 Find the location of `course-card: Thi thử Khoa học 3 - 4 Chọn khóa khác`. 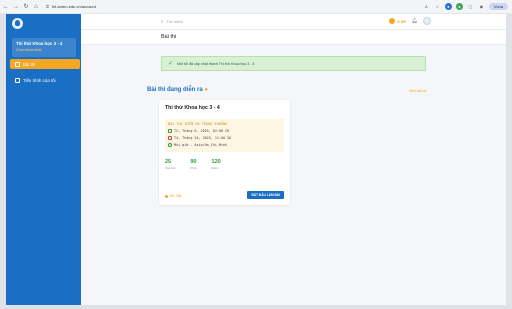

course-card: Thi thử Khoa học 3 - 4 Chọn khóa khác is located at coordinates (44, 47).